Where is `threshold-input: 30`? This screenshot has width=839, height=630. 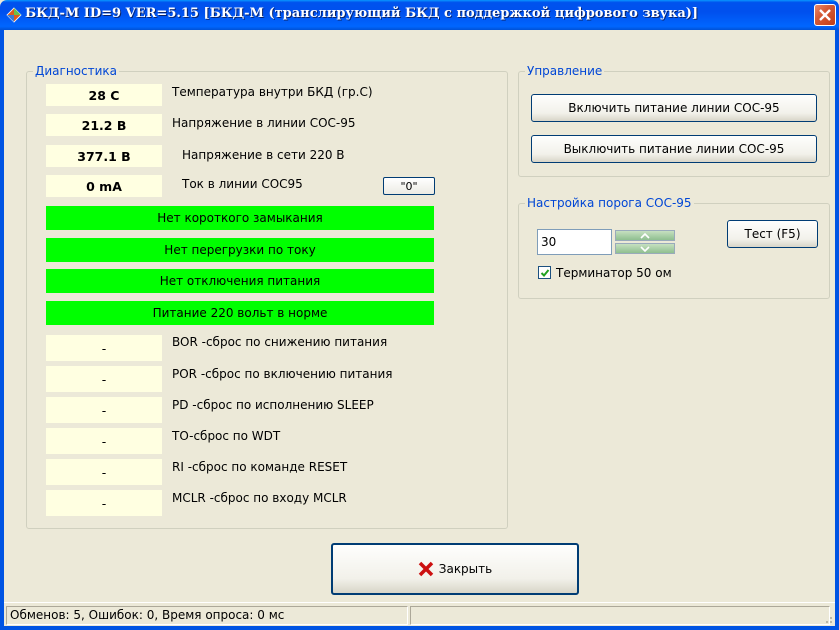 threshold-input: 30 is located at coordinates (574, 242).